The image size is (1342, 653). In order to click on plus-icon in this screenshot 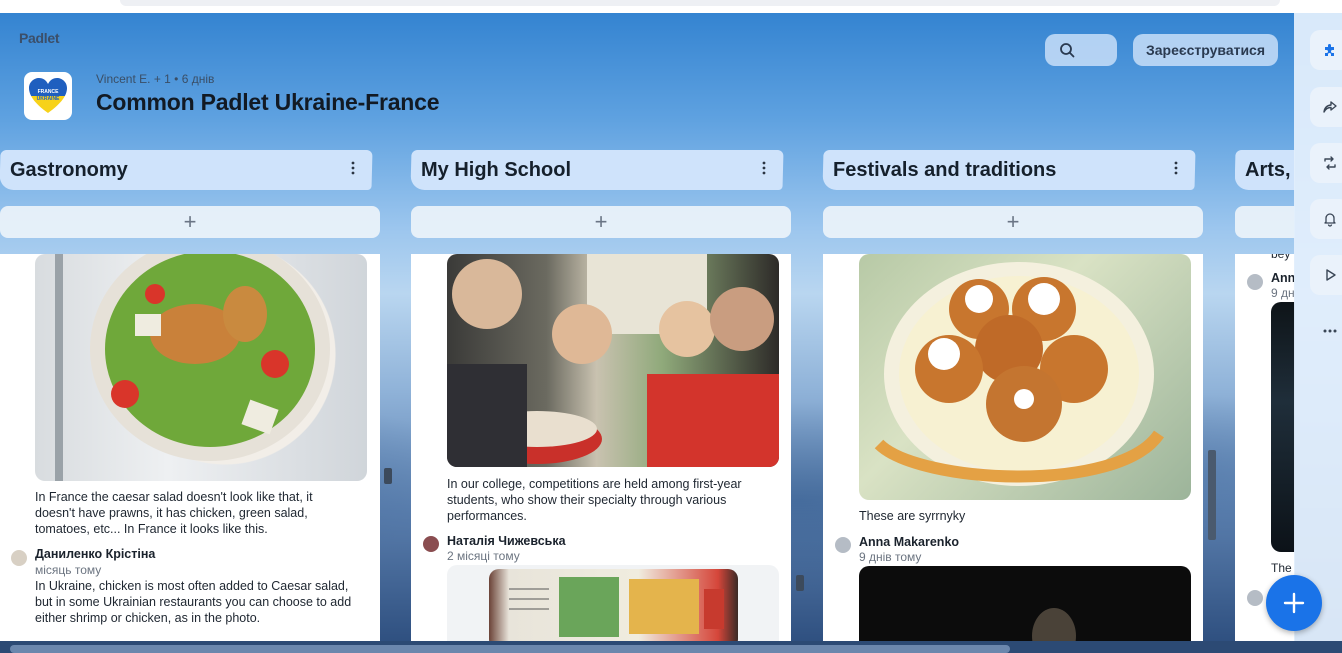, I will do `click(1294, 603)`.